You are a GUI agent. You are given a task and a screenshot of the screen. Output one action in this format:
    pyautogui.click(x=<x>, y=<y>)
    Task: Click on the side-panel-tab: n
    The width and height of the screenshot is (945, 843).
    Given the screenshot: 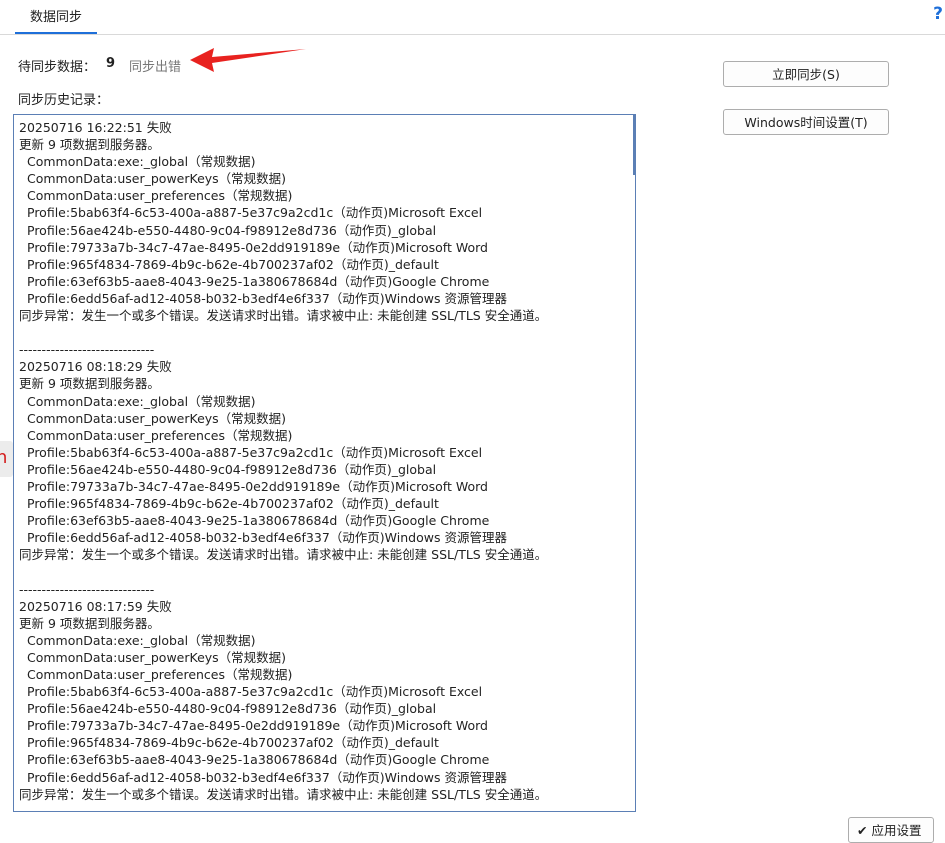 What is the action you would take?
    pyautogui.click(x=6, y=459)
    